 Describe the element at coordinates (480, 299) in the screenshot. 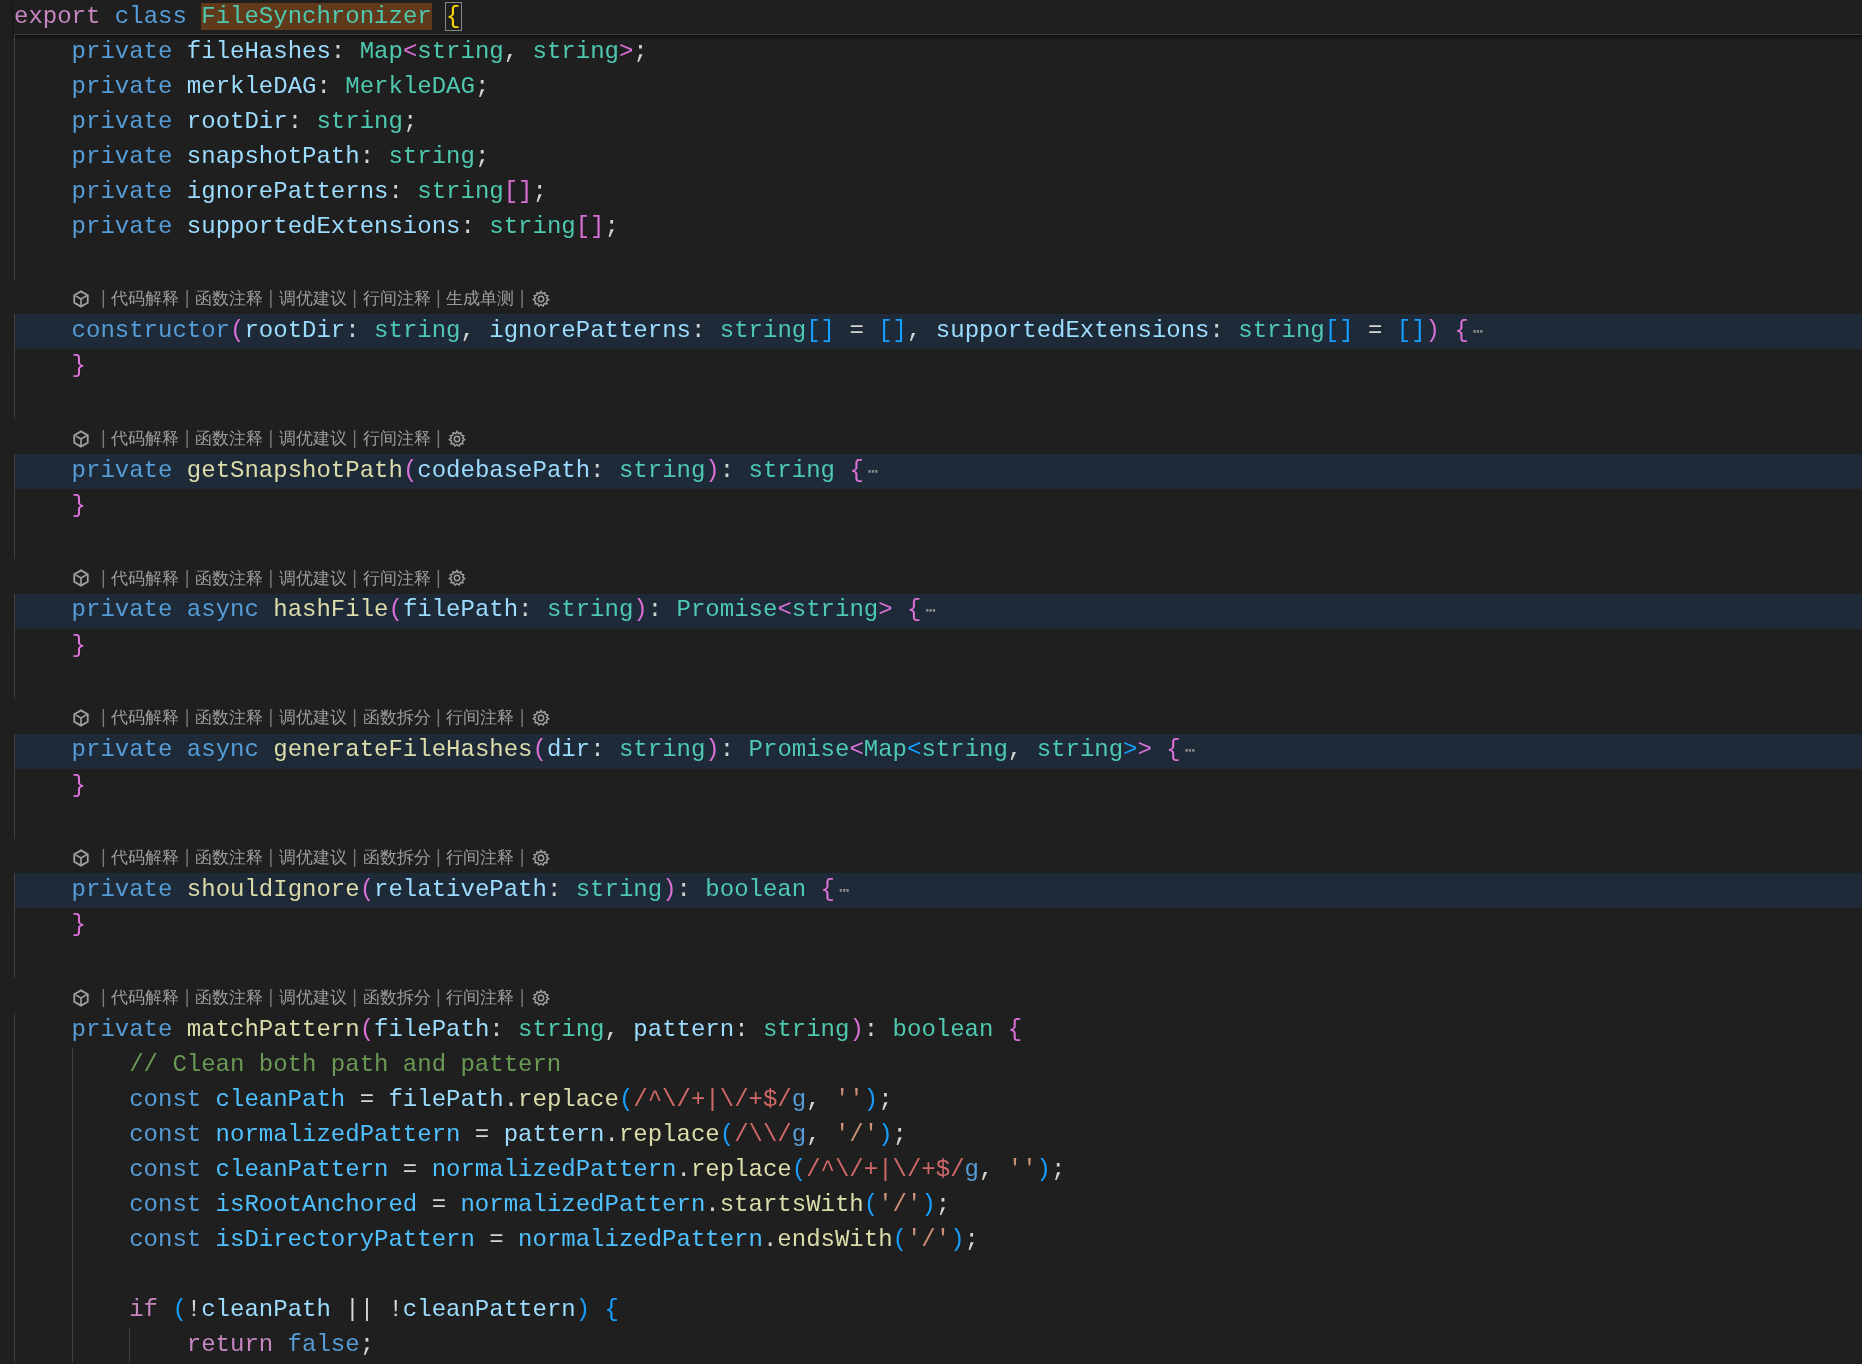

I see `code-lens-link: 生成单测` at that location.